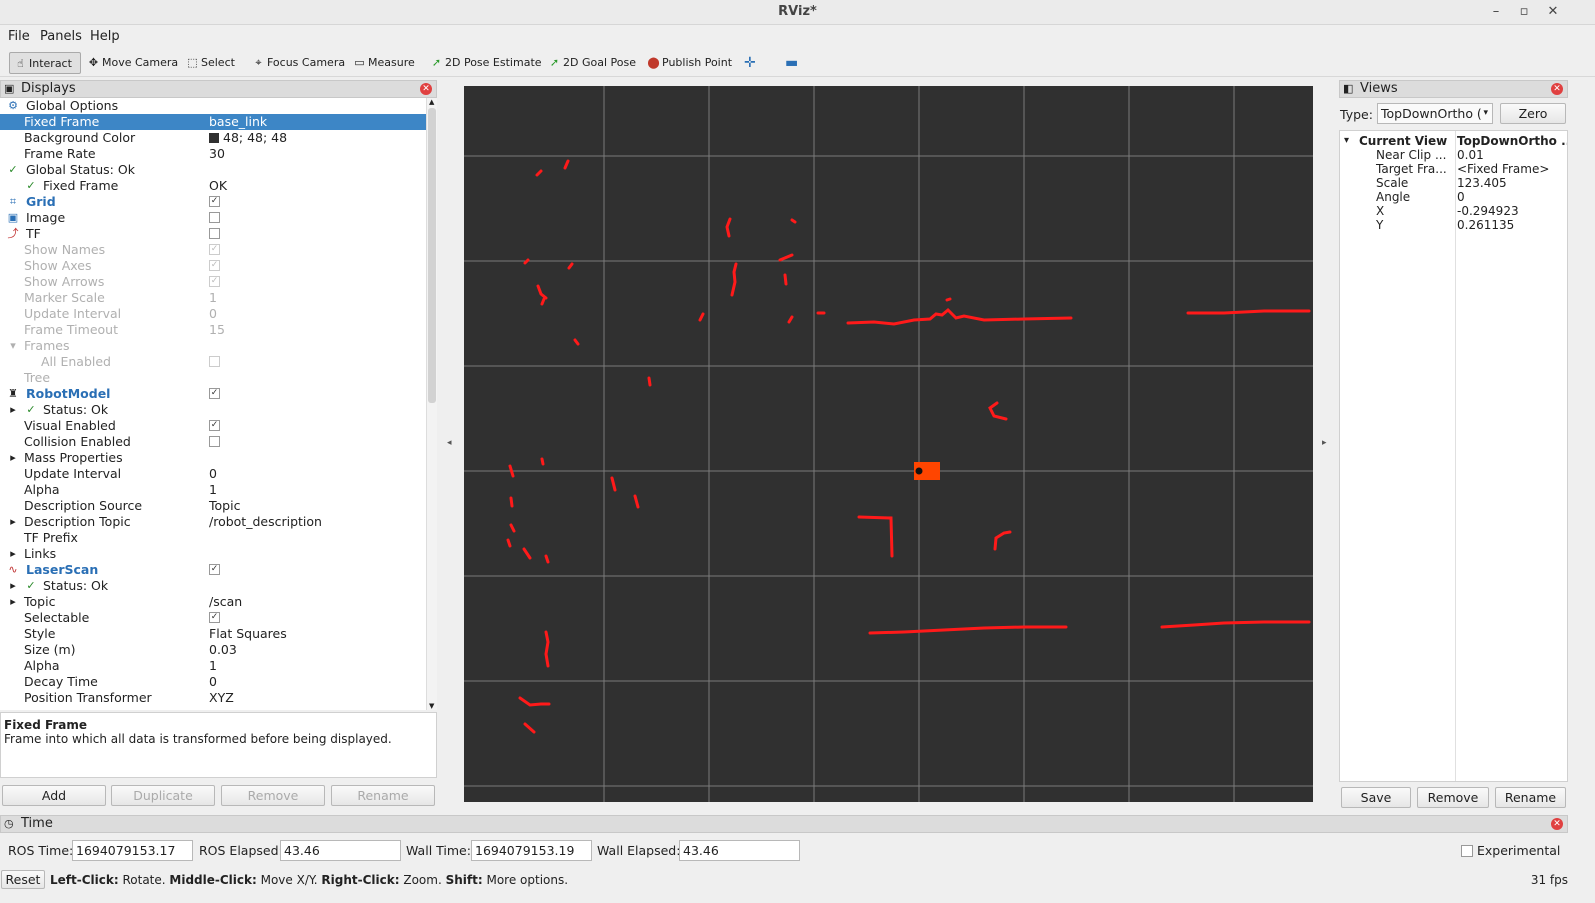 Image resolution: width=1595 pixels, height=903 pixels. I want to click on wall-elapsed-field: 43.46, so click(739, 850).